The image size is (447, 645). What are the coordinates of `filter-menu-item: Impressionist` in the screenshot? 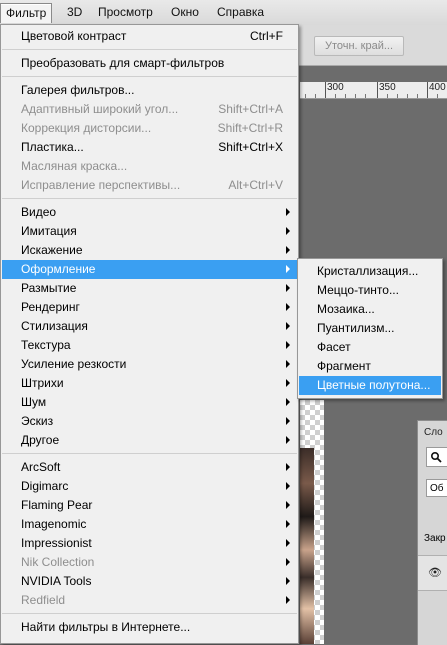 It's located at (149, 543).